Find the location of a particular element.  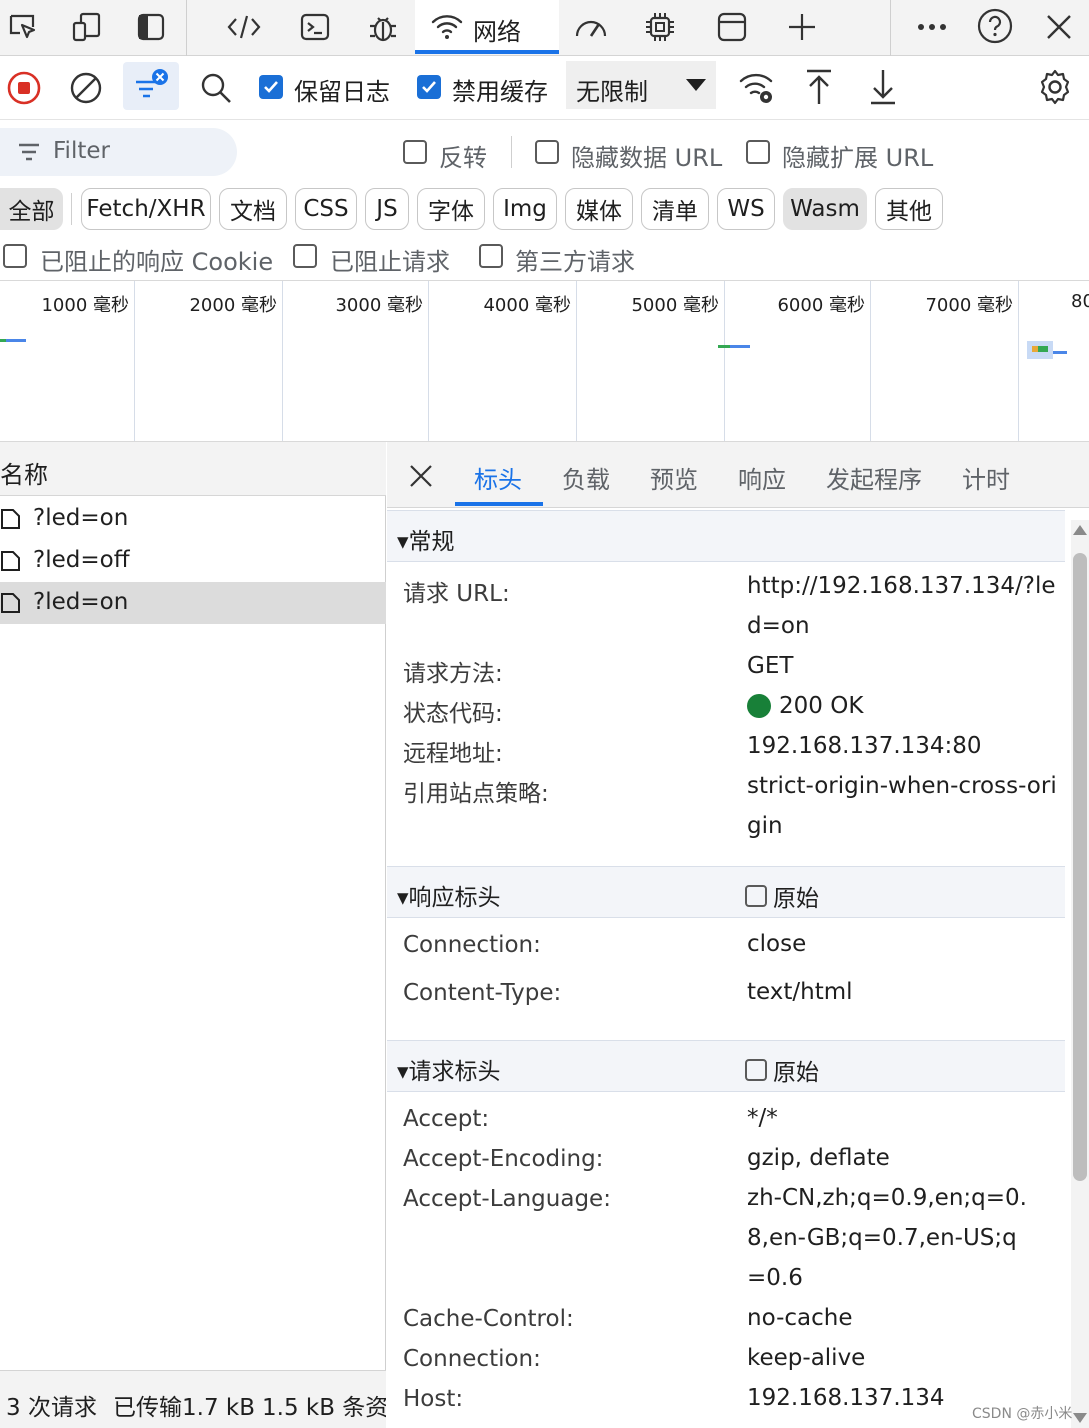

filter-toggle-button is located at coordinates (151, 86).